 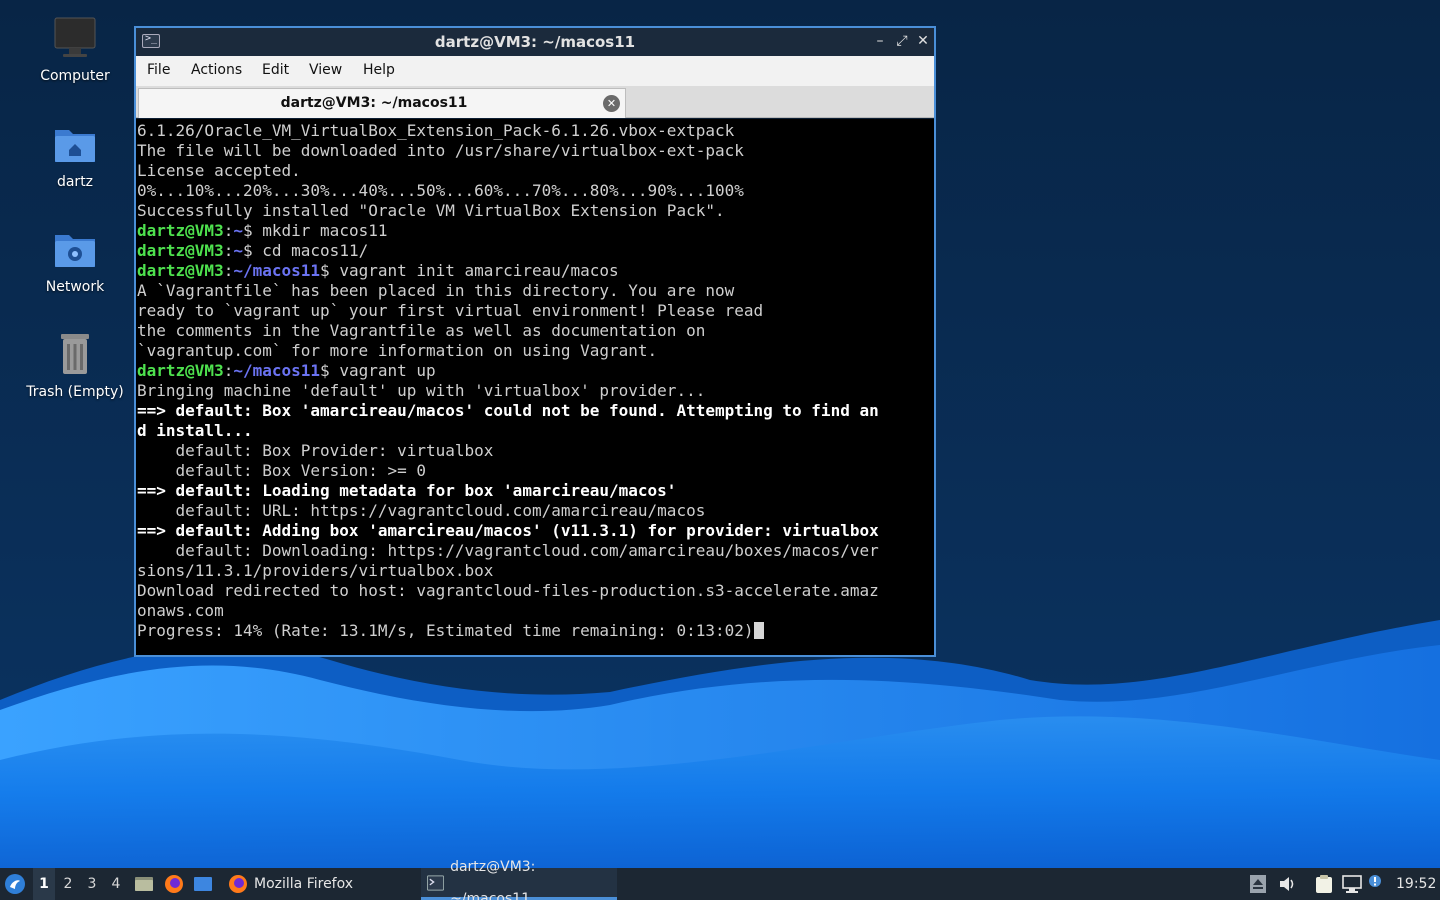 I want to click on file-manager-launcher, so click(x=145, y=884).